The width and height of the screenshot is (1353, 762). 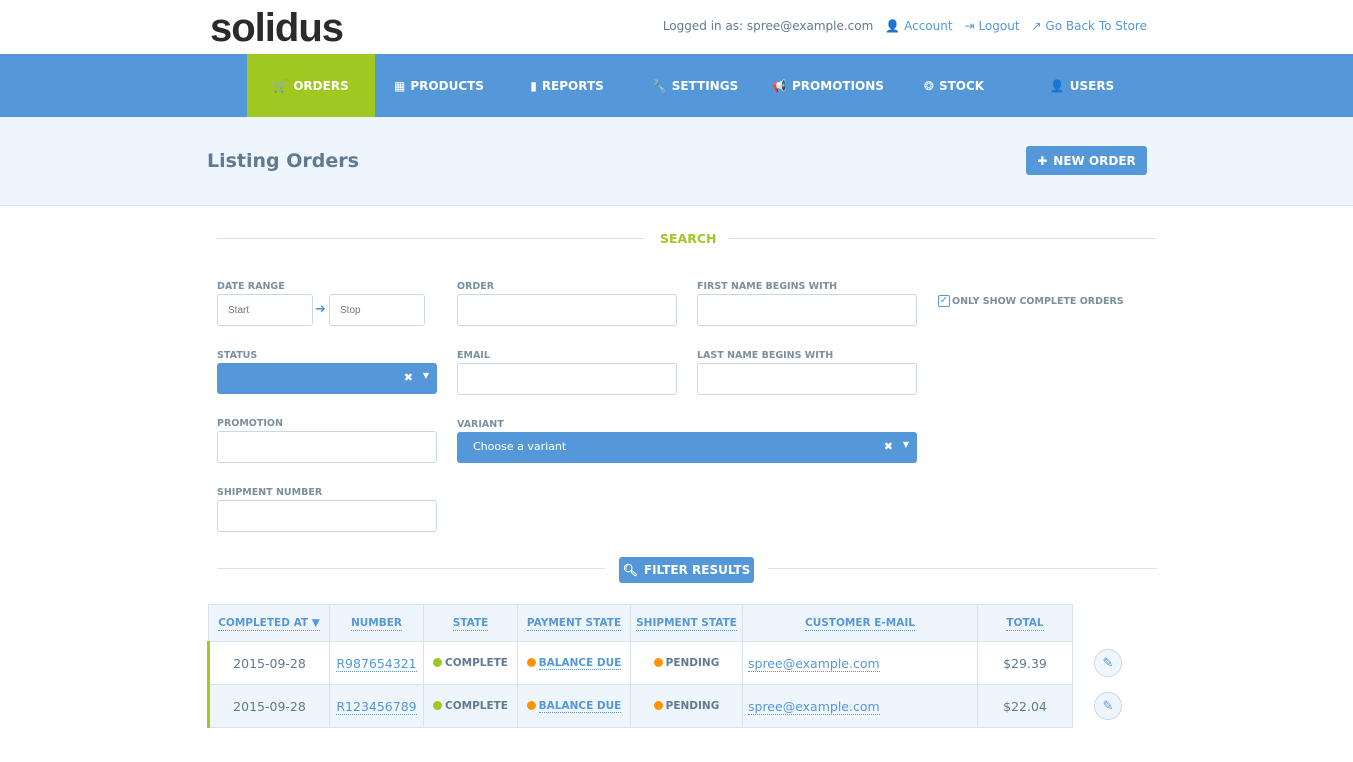 What do you see at coordinates (283, 161) in the screenshot?
I see `page-title: Listing Orders` at bounding box center [283, 161].